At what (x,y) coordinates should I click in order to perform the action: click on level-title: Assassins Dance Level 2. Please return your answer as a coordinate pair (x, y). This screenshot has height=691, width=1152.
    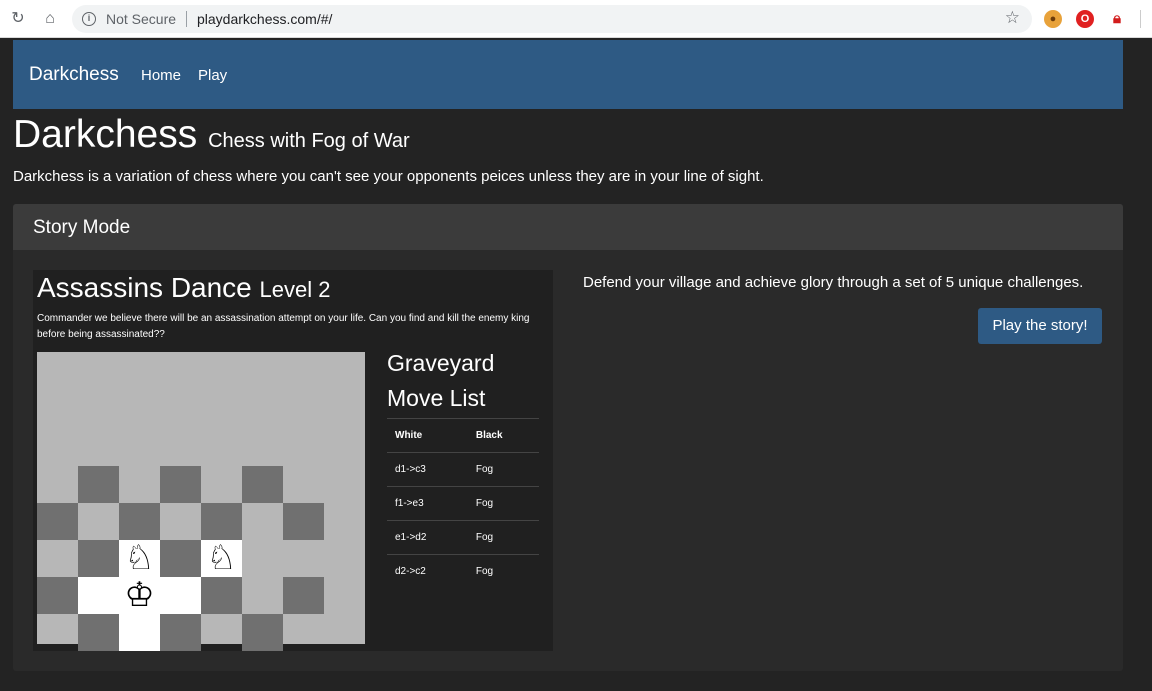
    Looking at the image, I should click on (184, 288).